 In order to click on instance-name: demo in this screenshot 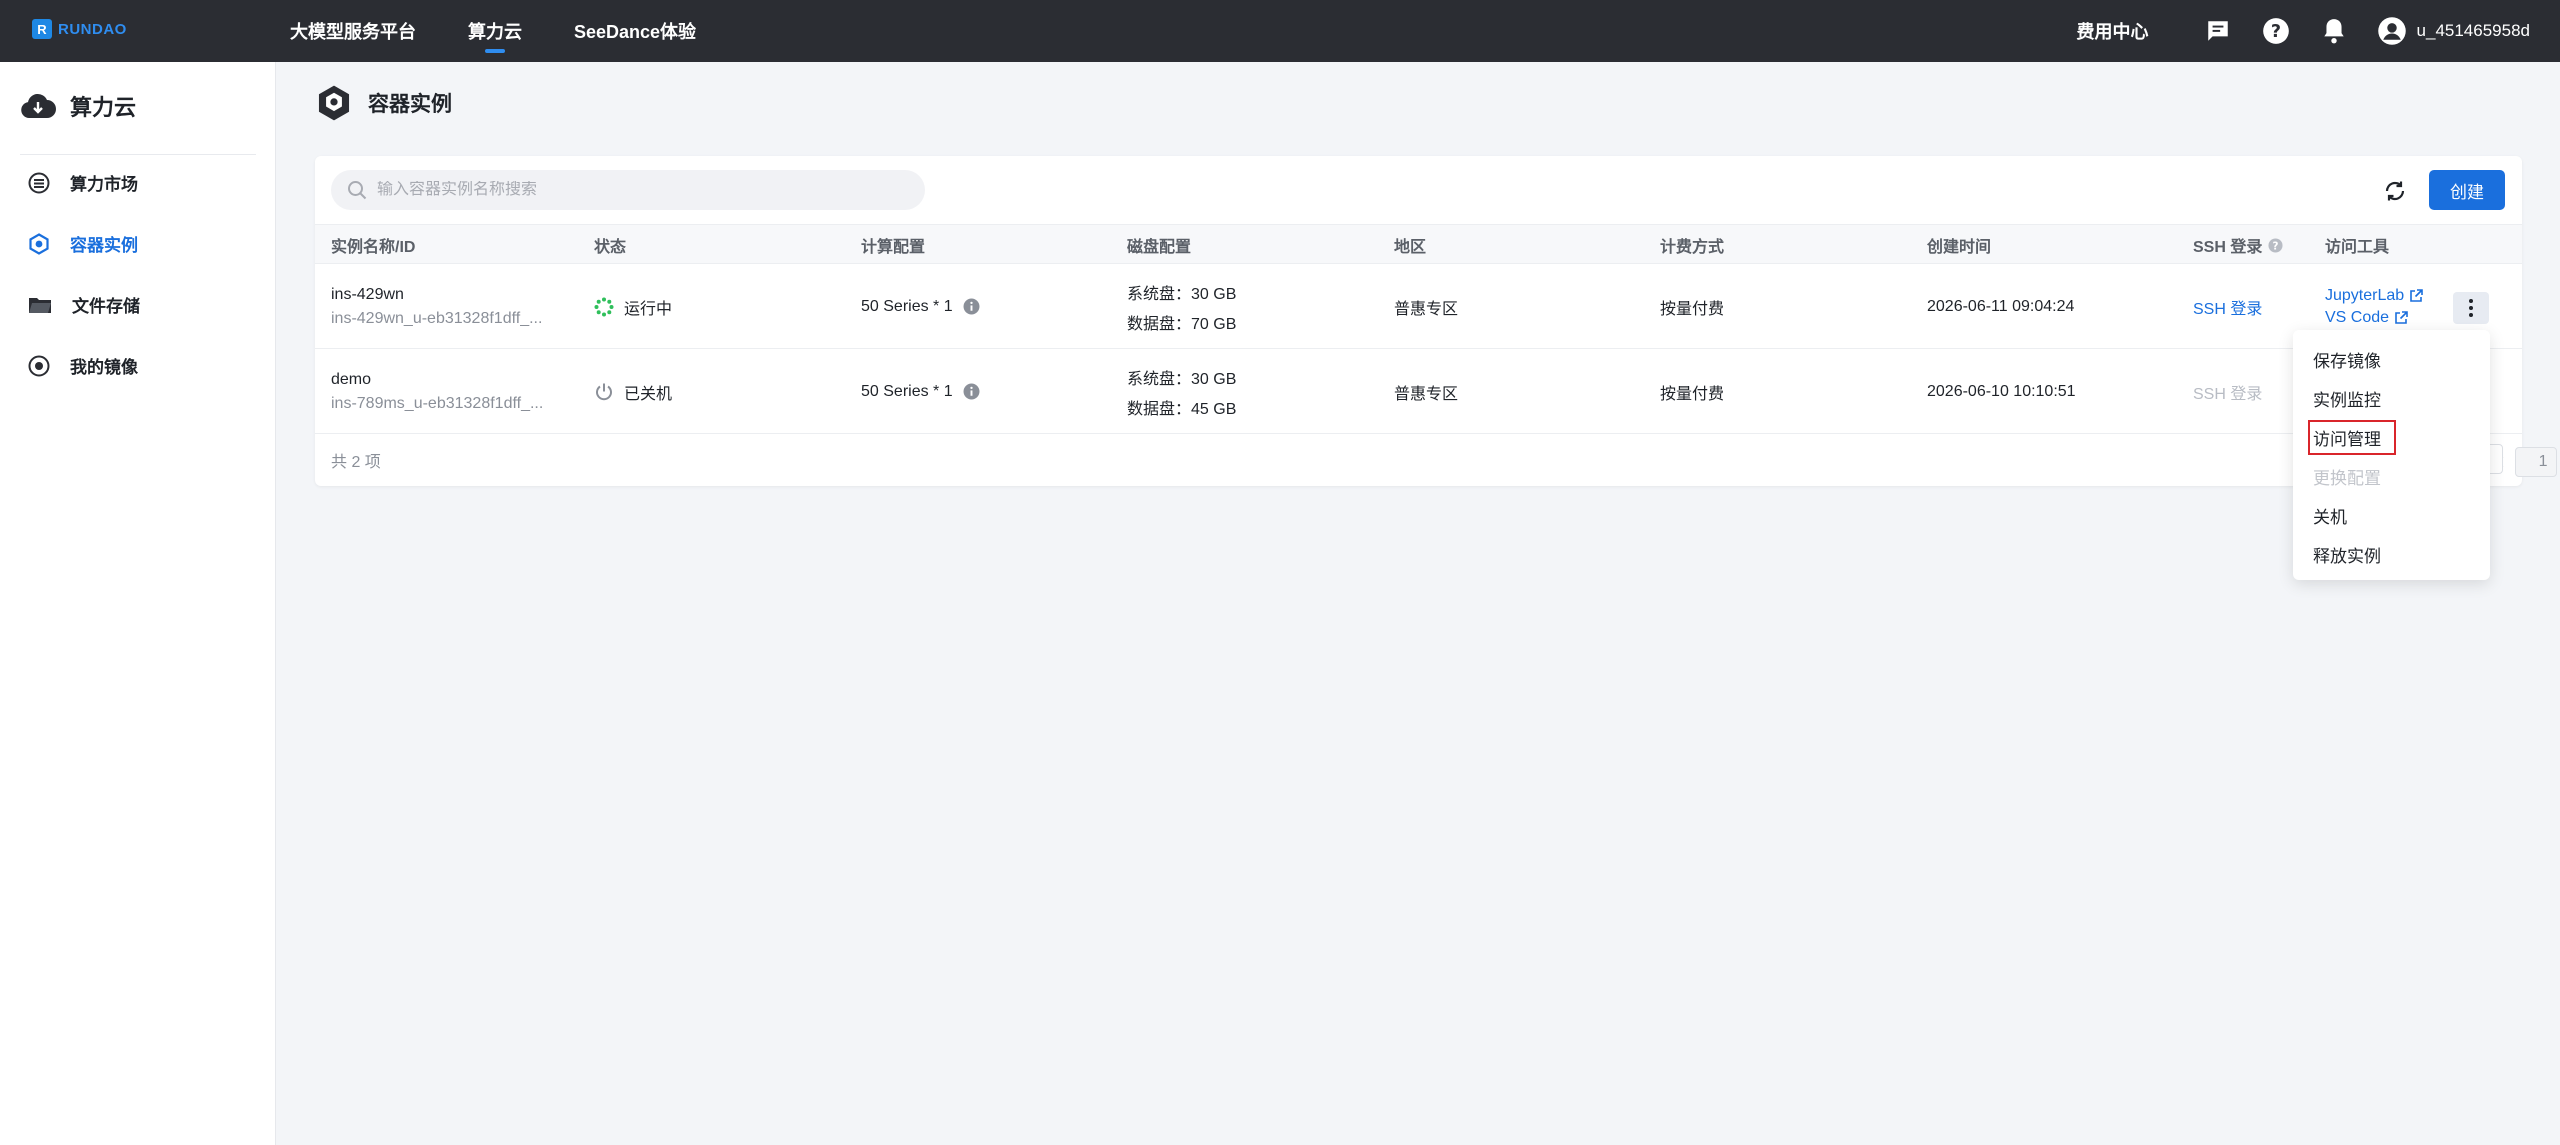, I will do `click(351, 379)`.